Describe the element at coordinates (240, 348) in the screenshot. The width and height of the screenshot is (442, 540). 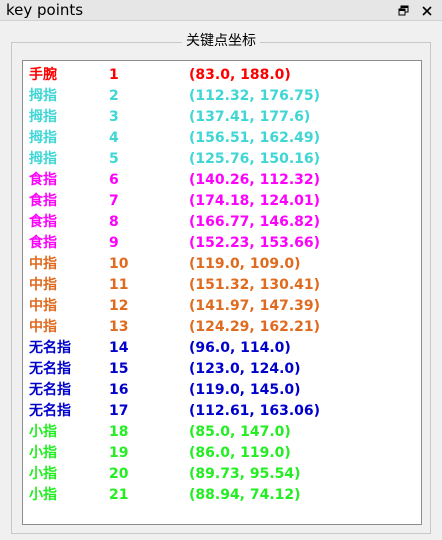
I see `keypoint-coordinate: (96.0, 114.0)` at that location.